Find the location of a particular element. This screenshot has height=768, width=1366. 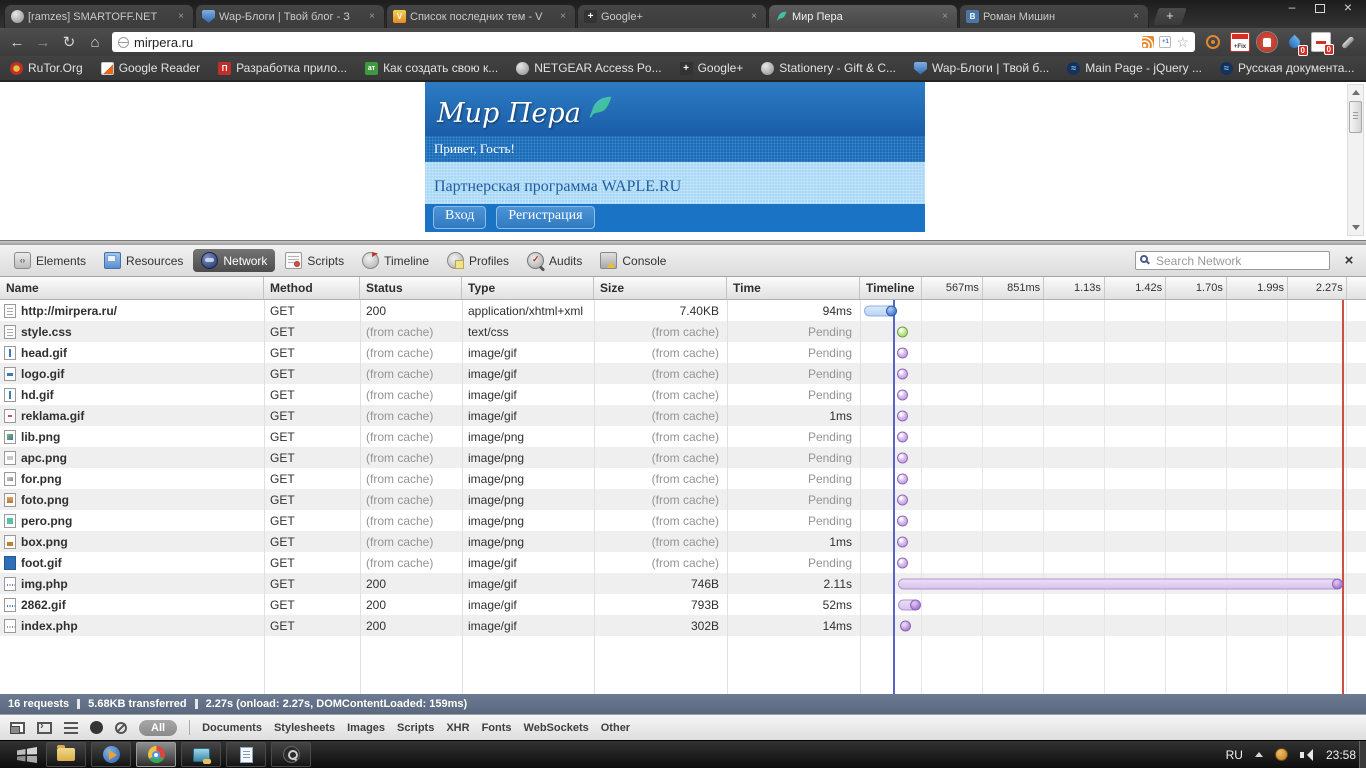

filter-images: Images is located at coordinates (366, 728).